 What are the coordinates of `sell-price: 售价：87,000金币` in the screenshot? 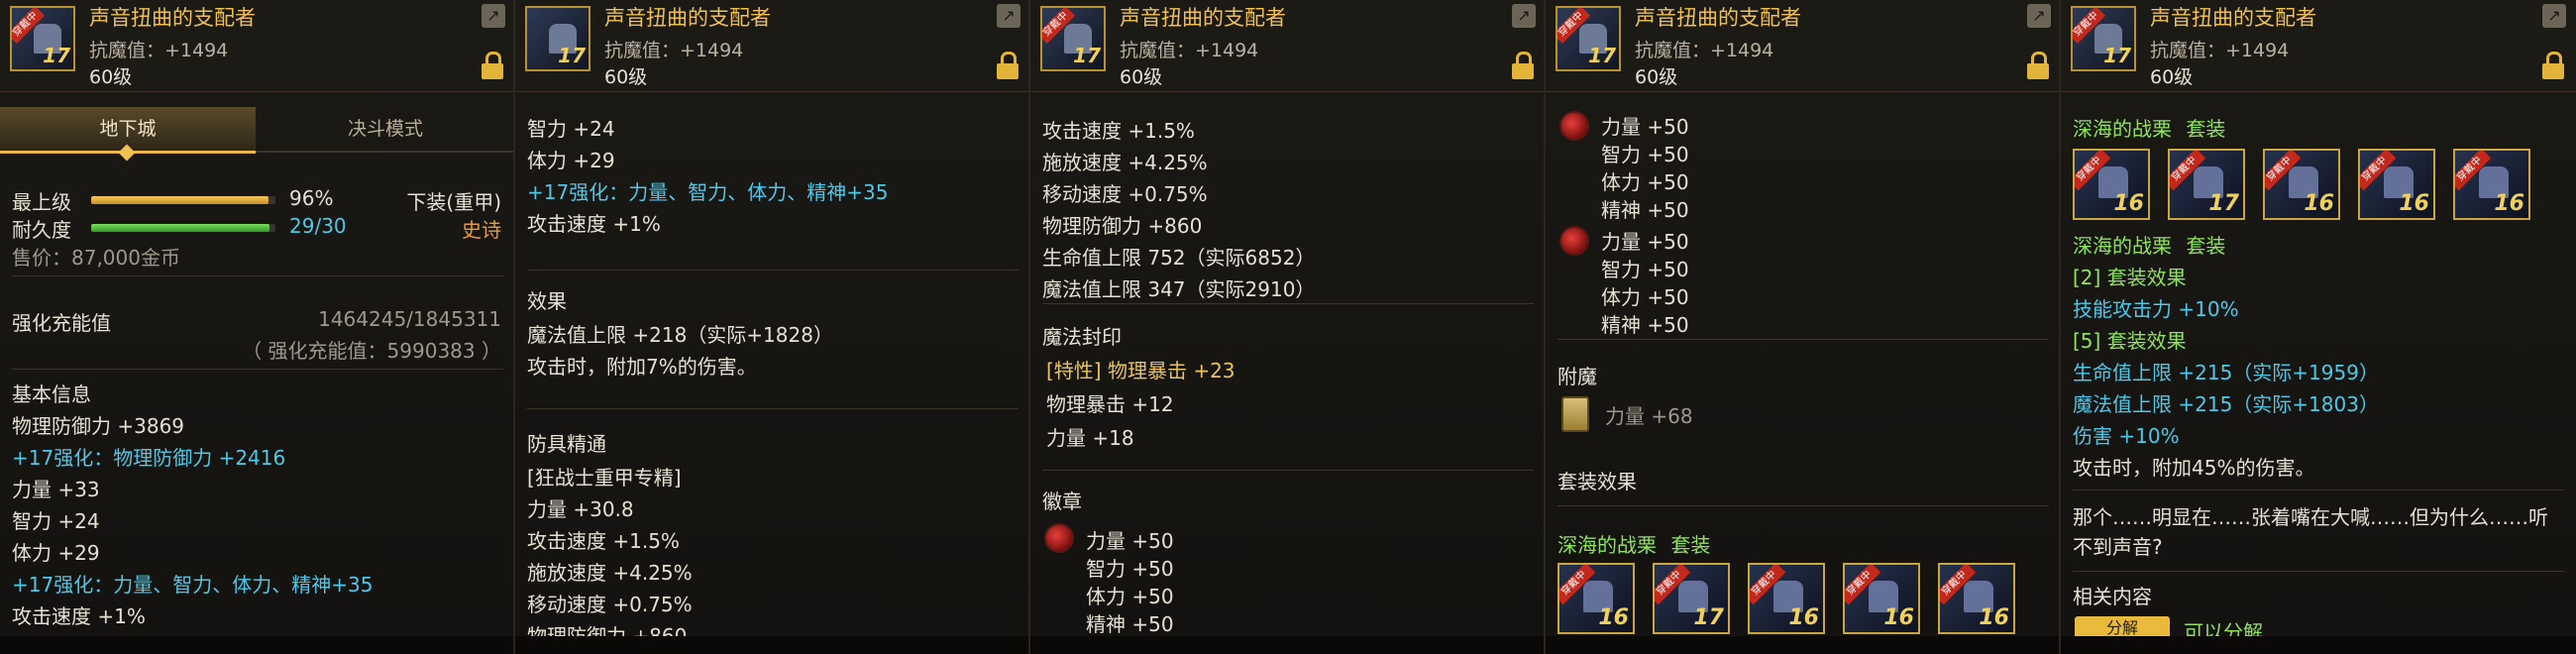 It's located at (96, 258).